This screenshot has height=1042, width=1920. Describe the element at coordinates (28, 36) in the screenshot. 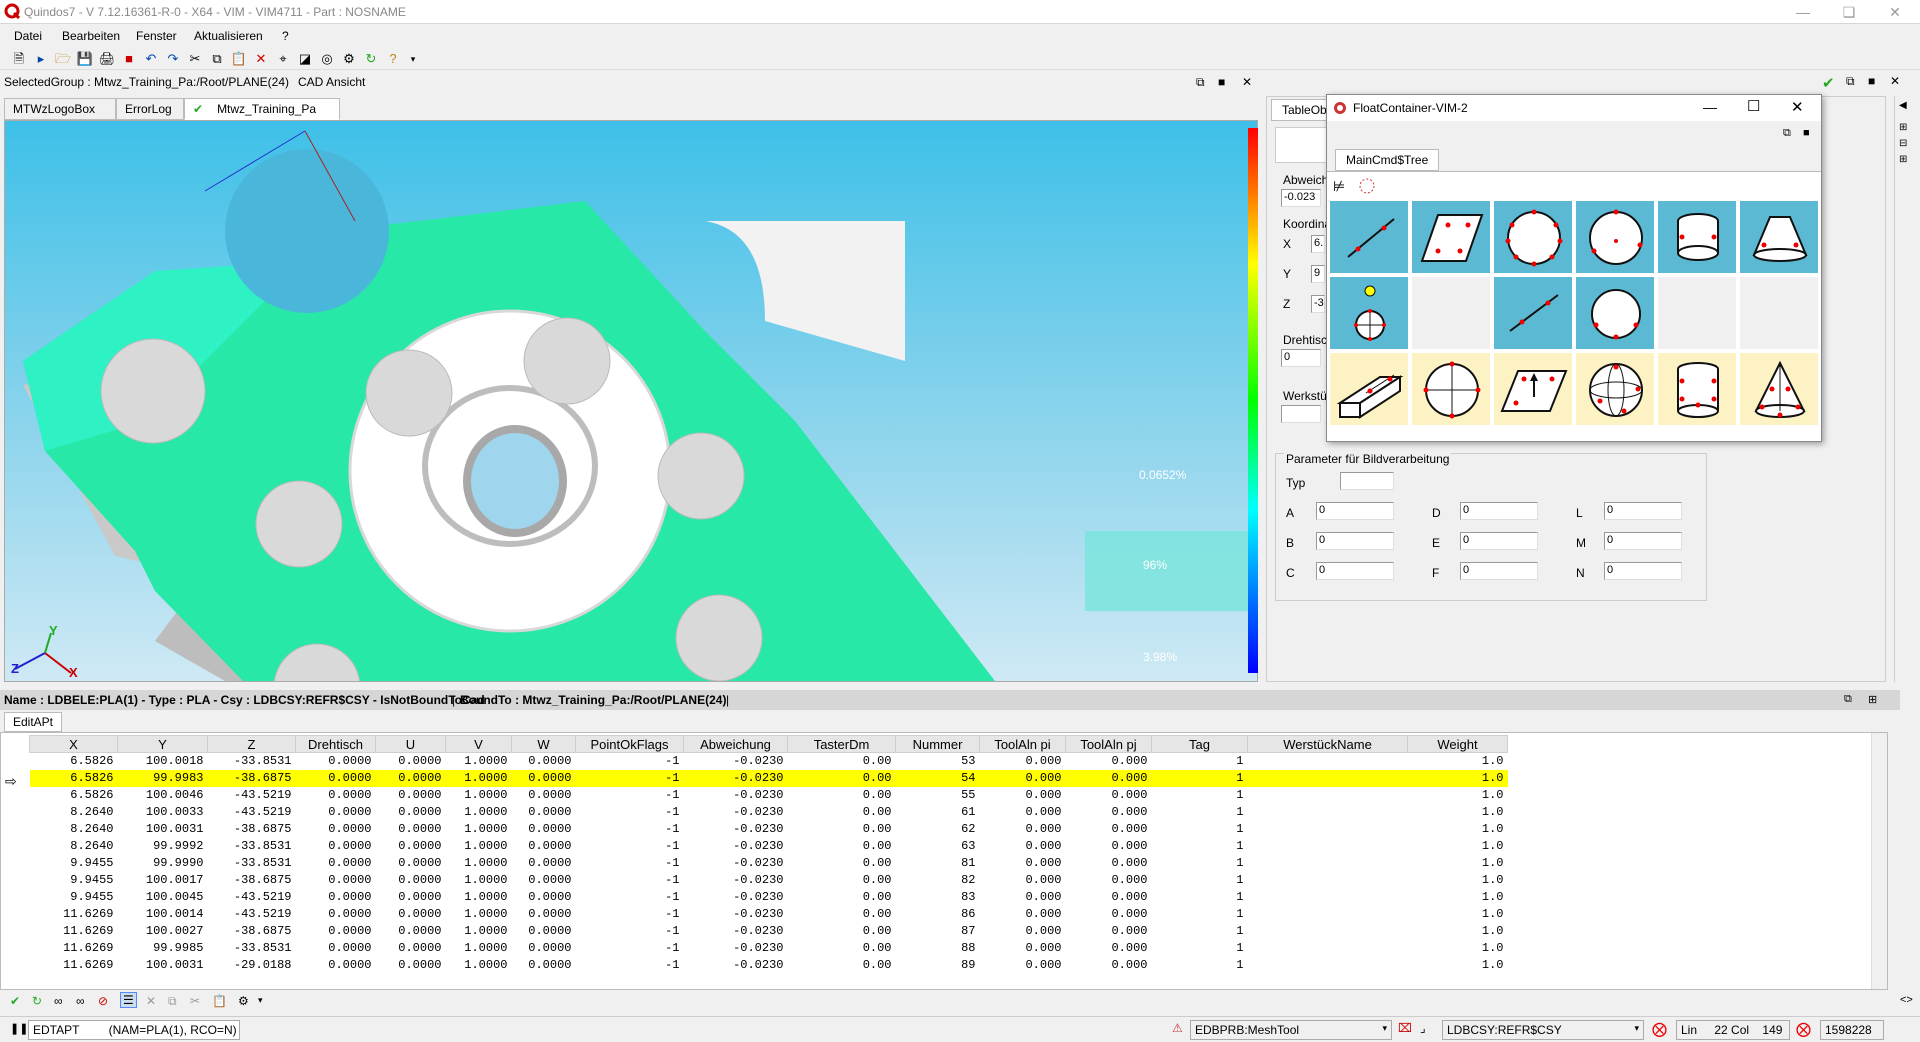

I see `menu-datei: Datei` at that location.